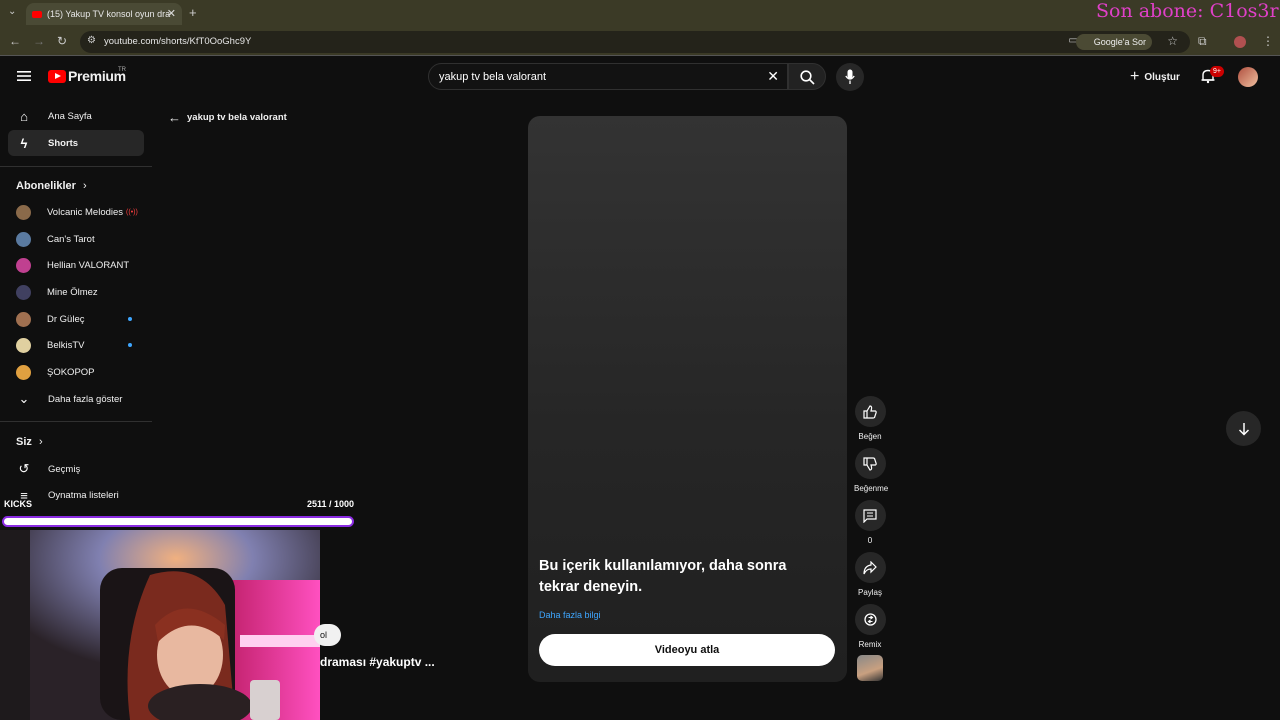  What do you see at coordinates (66, 319) in the screenshot?
I see `channel-name: Dr Güleç` at bounding box center [66, 319].